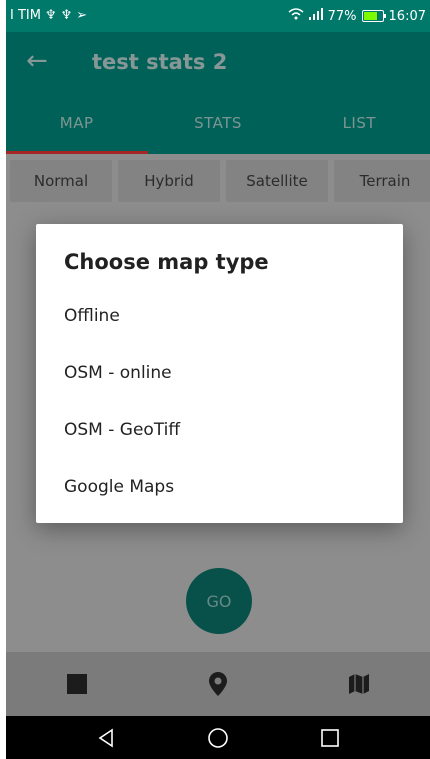 The height and width of the screenshot is (759, 430). Describe the element at coordinates (25, 15) in the screenshot. I see `carrier-label: I TIM` at that location.